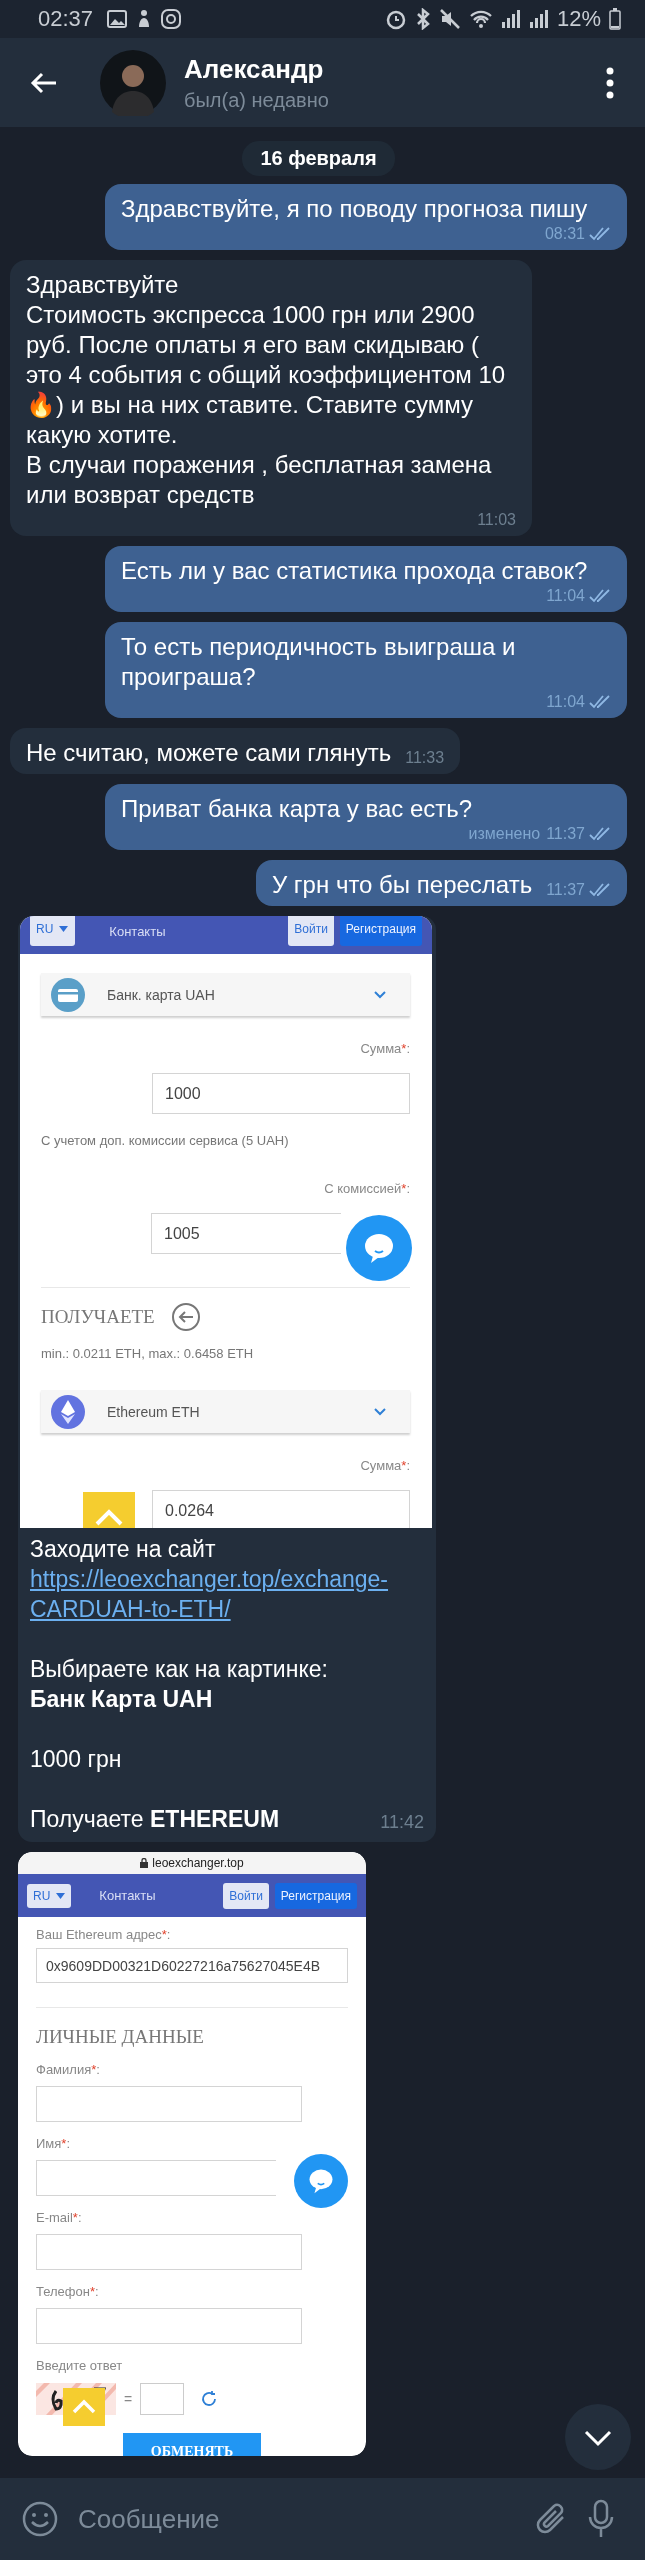 This screenshot has height=2560, width=645. What do you see at coordinates (120, 2037) in the screenshot?
I see `section-heading: ЛИЧНЫЕ ДАННЫЕ` at bounding box center [120, 2037].